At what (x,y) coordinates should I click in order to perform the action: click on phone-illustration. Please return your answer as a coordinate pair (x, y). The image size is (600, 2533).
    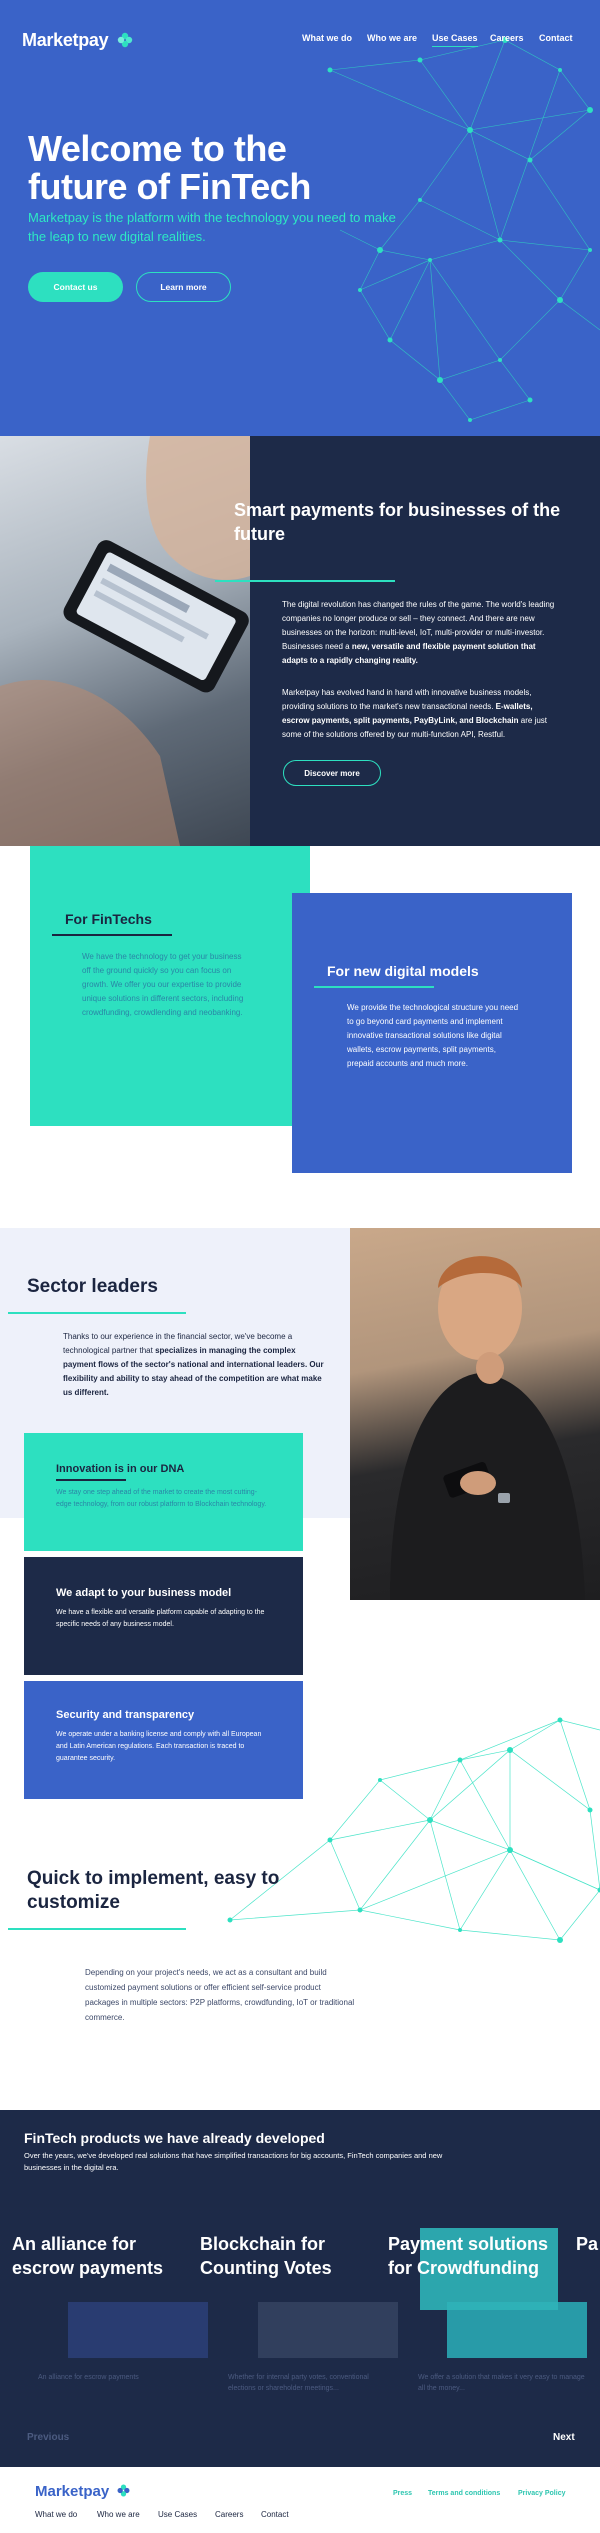
    Looking at the image, I should click on (125, 641).